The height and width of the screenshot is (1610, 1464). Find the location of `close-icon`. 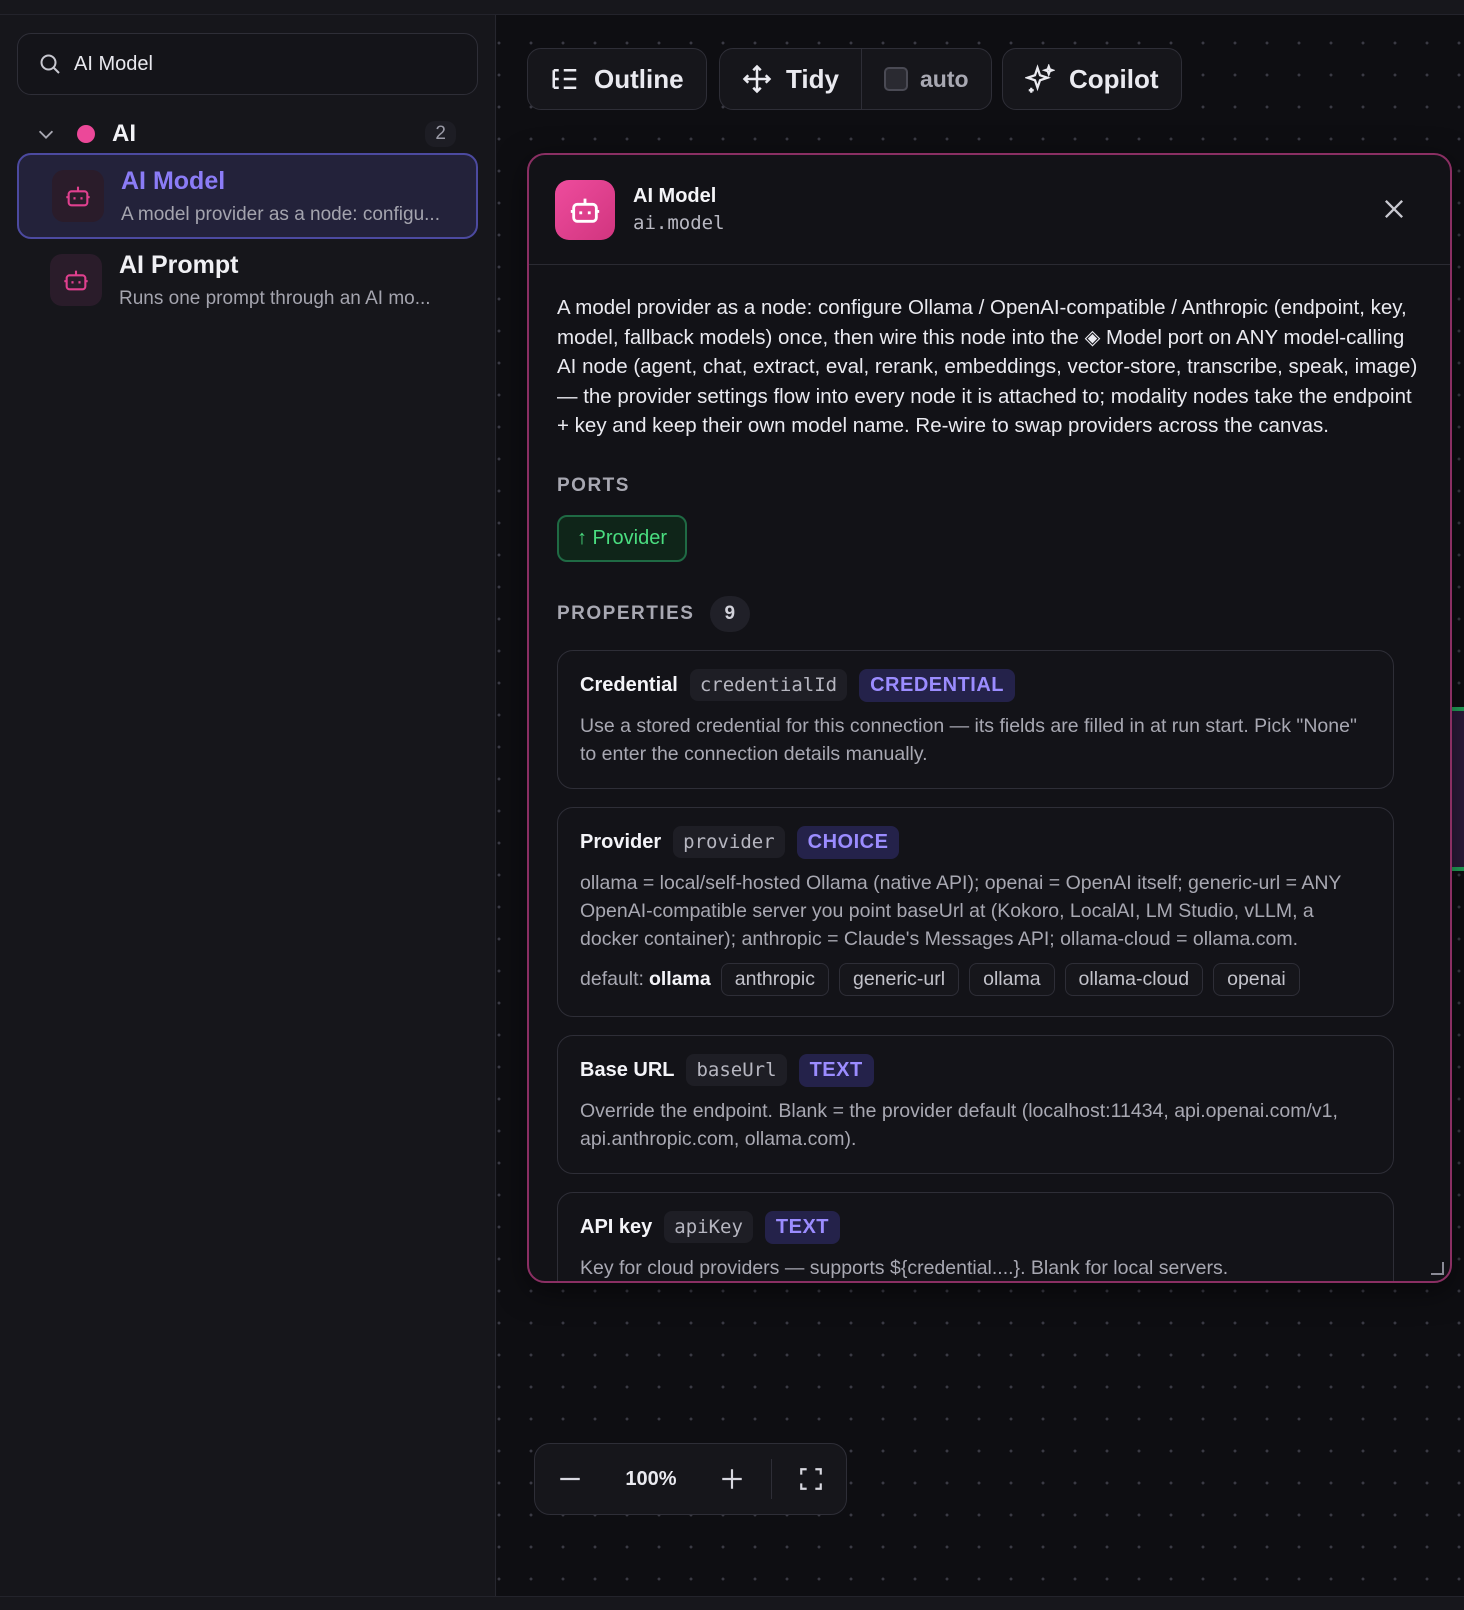

close-icon is located at coordinates (1394, 209).